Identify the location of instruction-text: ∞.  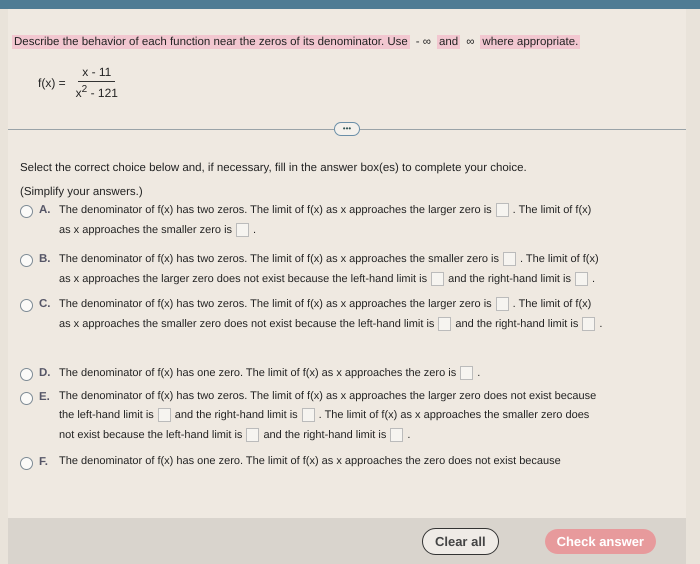
(470, 42).